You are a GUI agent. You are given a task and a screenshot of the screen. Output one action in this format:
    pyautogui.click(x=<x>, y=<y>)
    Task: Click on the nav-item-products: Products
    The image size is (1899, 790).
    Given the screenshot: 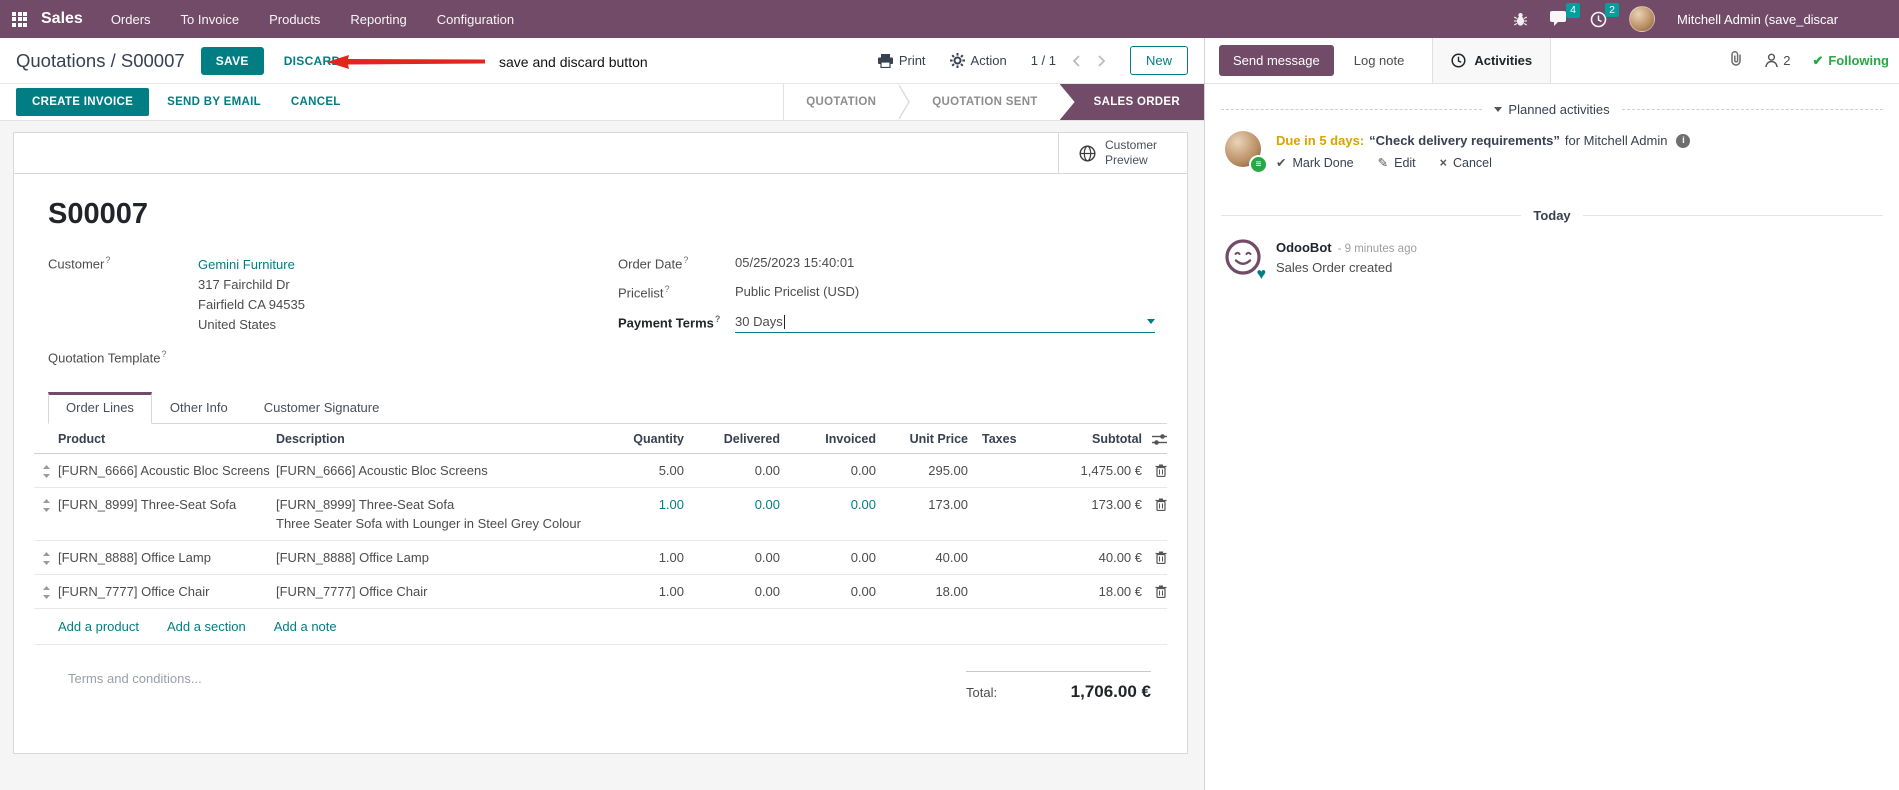 What is the action you would take?
    pyautogui.click(x=294, y=19)
    